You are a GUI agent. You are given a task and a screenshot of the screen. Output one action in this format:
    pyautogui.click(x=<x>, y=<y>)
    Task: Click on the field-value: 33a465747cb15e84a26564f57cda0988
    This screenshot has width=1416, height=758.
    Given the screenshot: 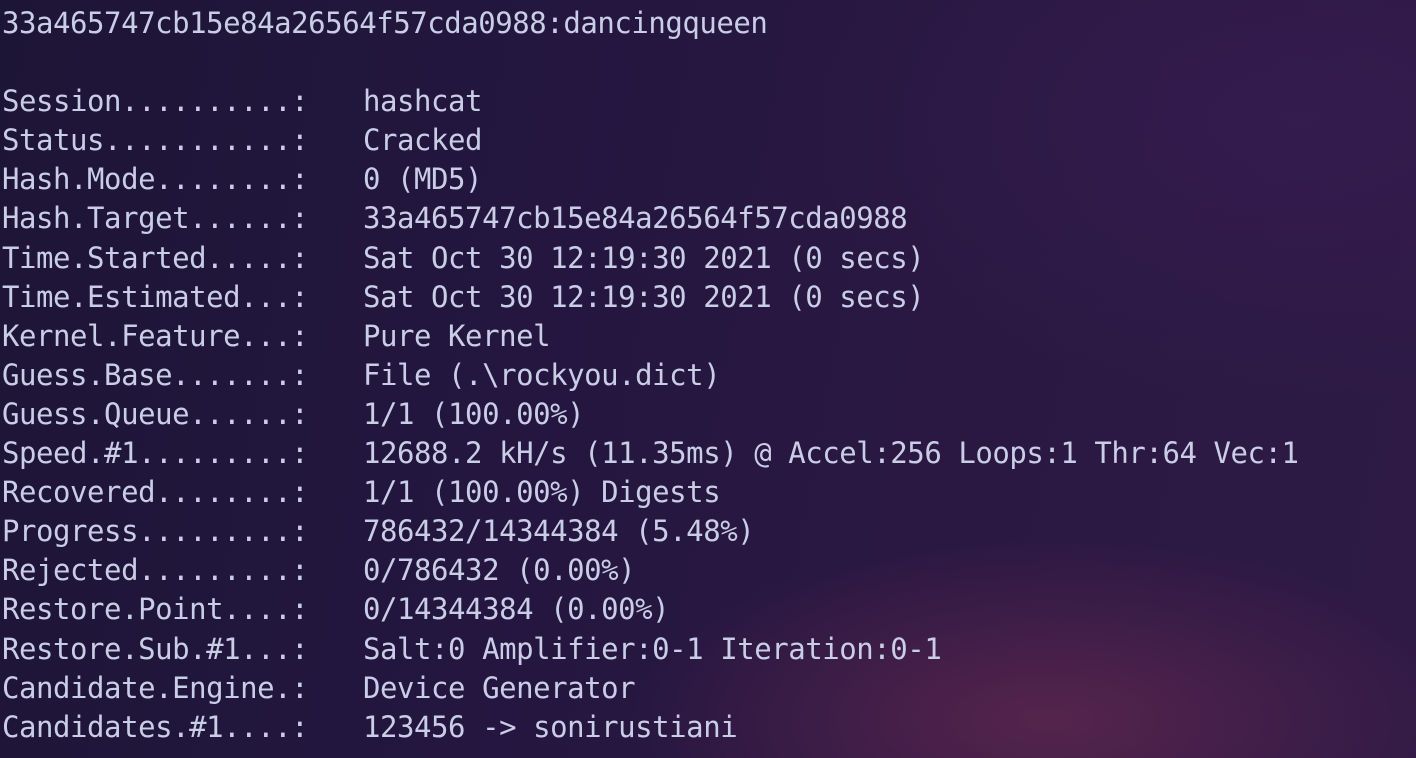 What is the action you would take?
    pyautogui.click(x=635, y=218)
    